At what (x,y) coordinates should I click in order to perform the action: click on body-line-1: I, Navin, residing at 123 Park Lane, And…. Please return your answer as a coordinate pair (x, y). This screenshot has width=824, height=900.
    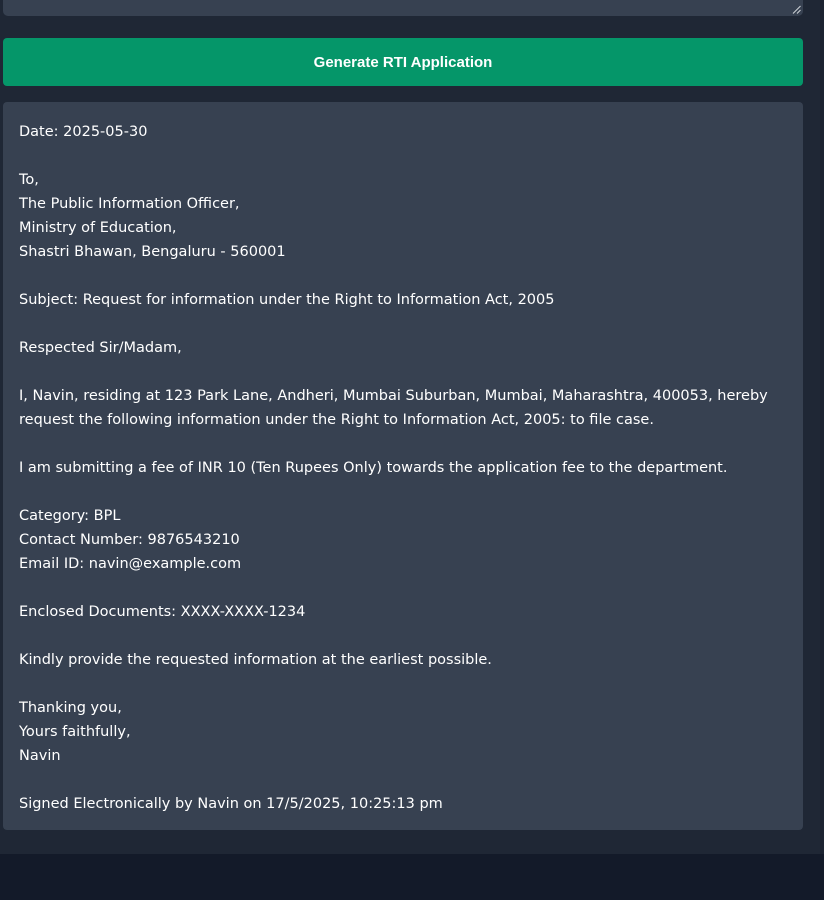
    Looking at the image, I should click on (393, 396).